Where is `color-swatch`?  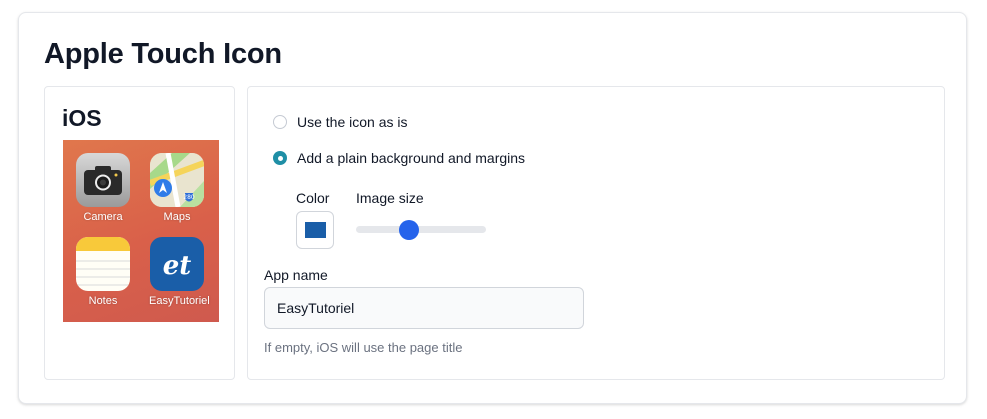 color-swatch is located at coordinates (315, 230).